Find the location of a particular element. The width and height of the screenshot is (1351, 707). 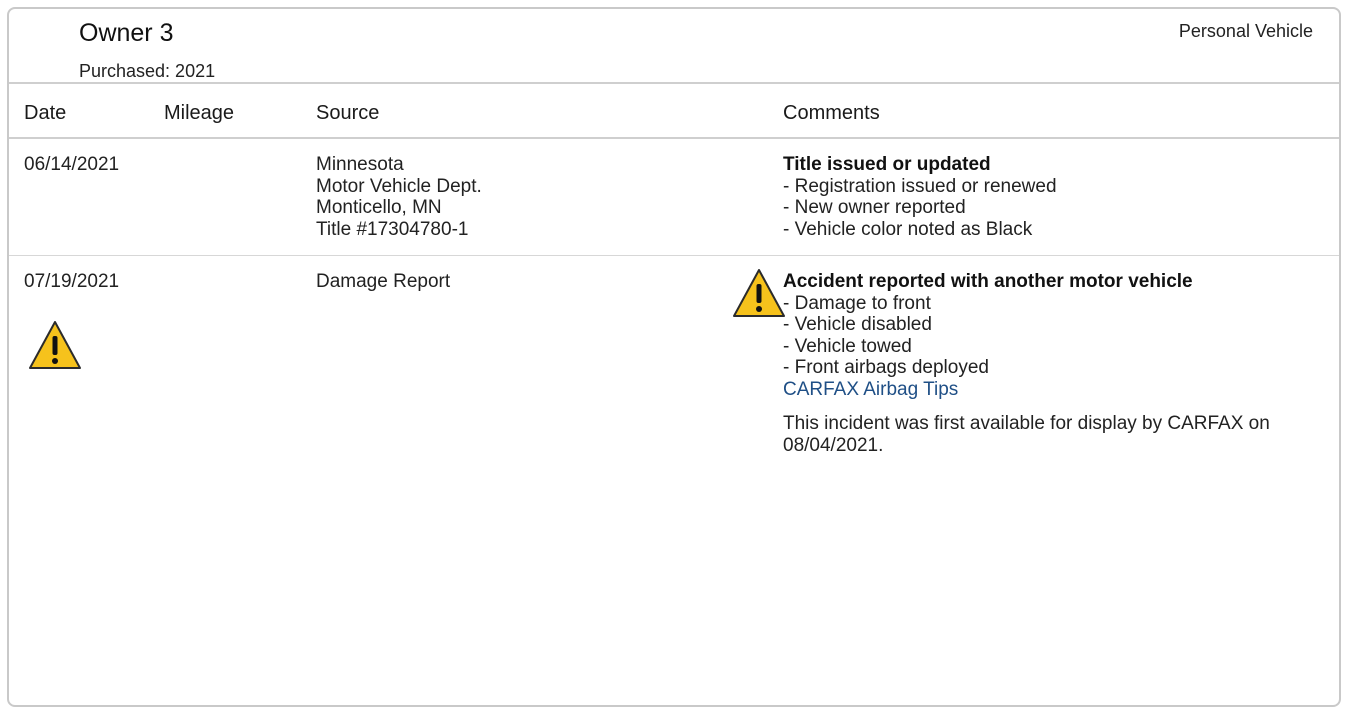

row-source: Damage Report is located at coordinates (383, 282).